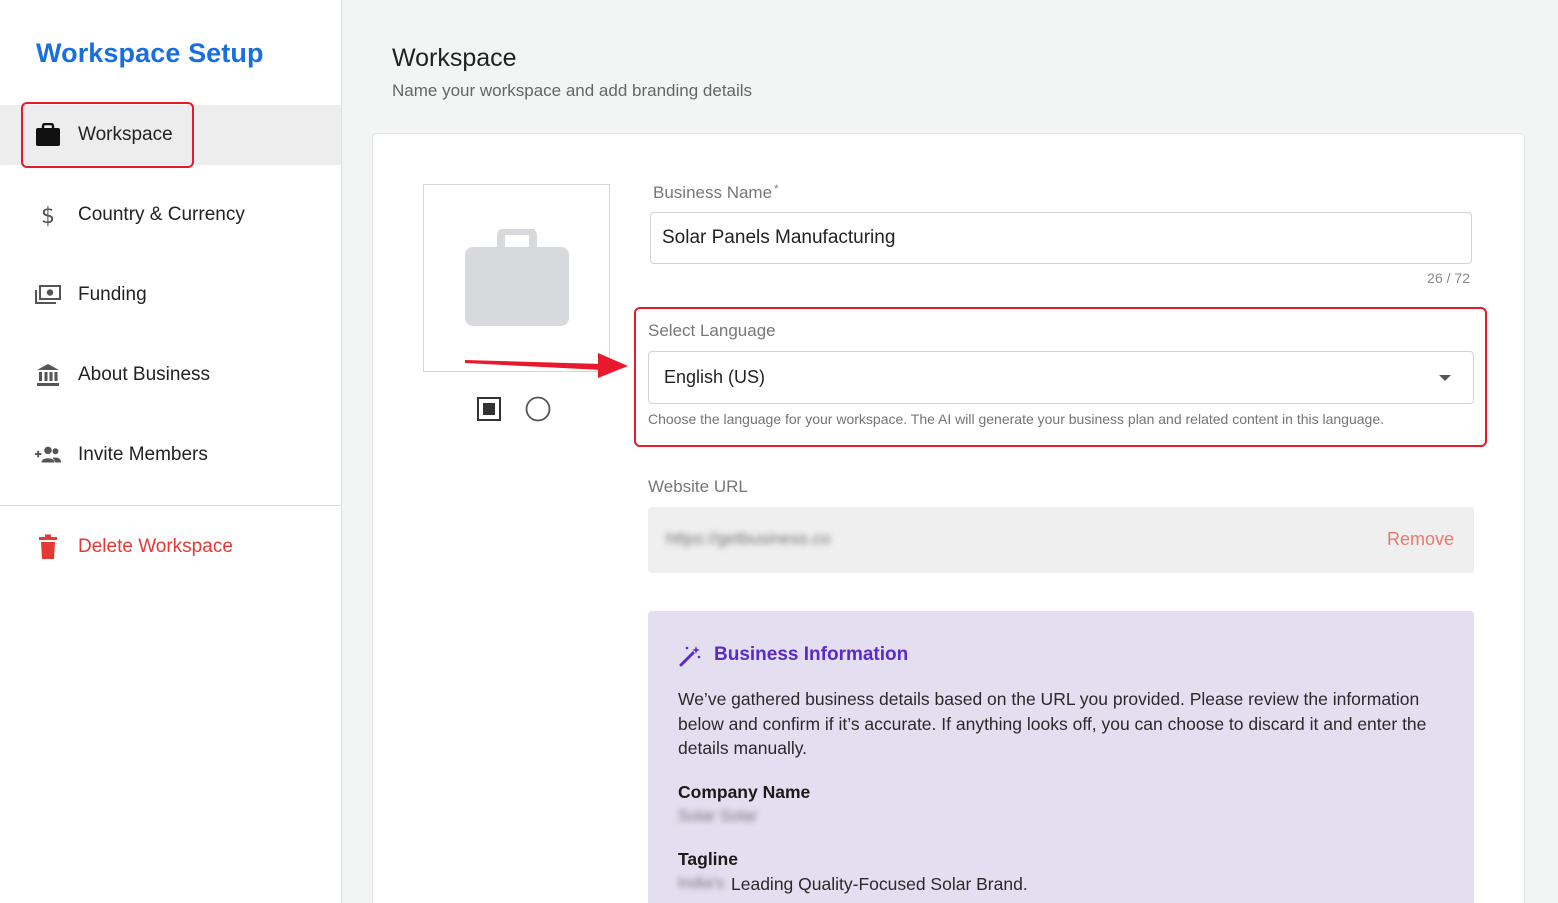 The width and height of the screenshot is (1558, 903). I want to click on sidebar-item-country-currency: $ Country & Currency, so click(170, 215).